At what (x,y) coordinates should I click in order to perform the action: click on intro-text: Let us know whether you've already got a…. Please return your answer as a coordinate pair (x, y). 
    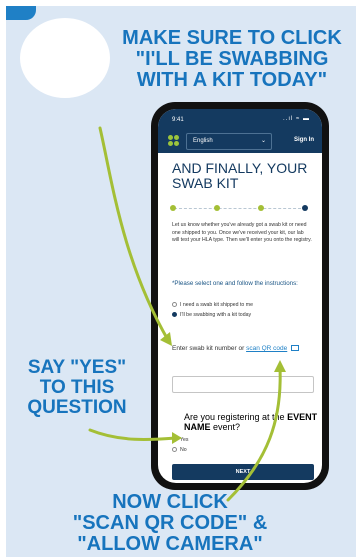
    Looking at the image, I should click on (242, 233).